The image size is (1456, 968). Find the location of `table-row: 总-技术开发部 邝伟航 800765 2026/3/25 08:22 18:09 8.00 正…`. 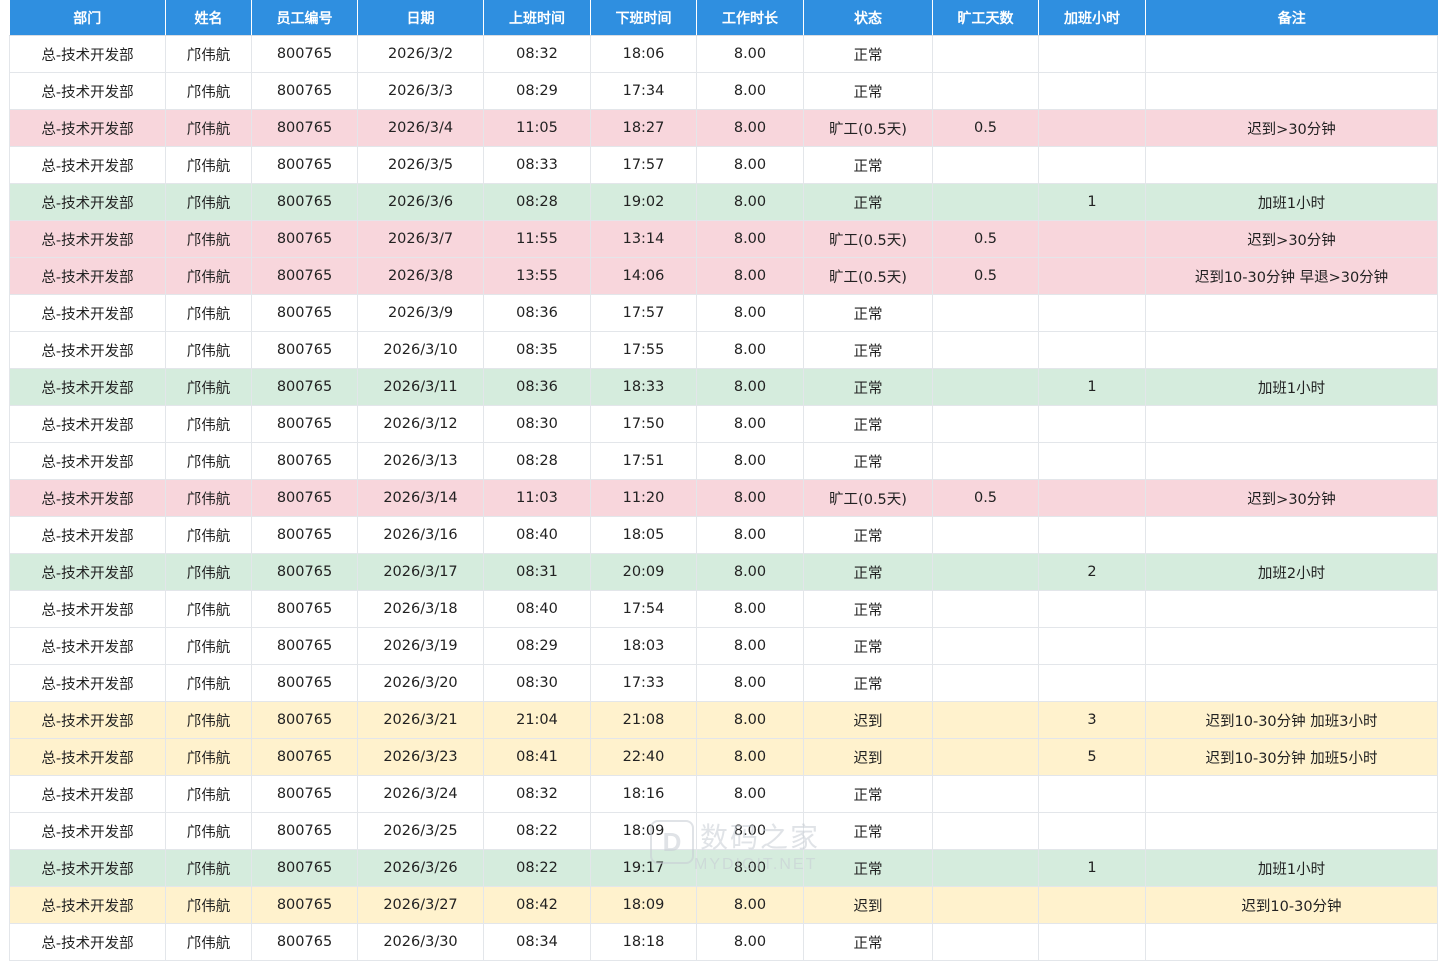

table-row: 总-技术开发部 邝伟航 800765 2026/3/25 08:22 18:09 8.00 正… is located at coordinates (723, 831).